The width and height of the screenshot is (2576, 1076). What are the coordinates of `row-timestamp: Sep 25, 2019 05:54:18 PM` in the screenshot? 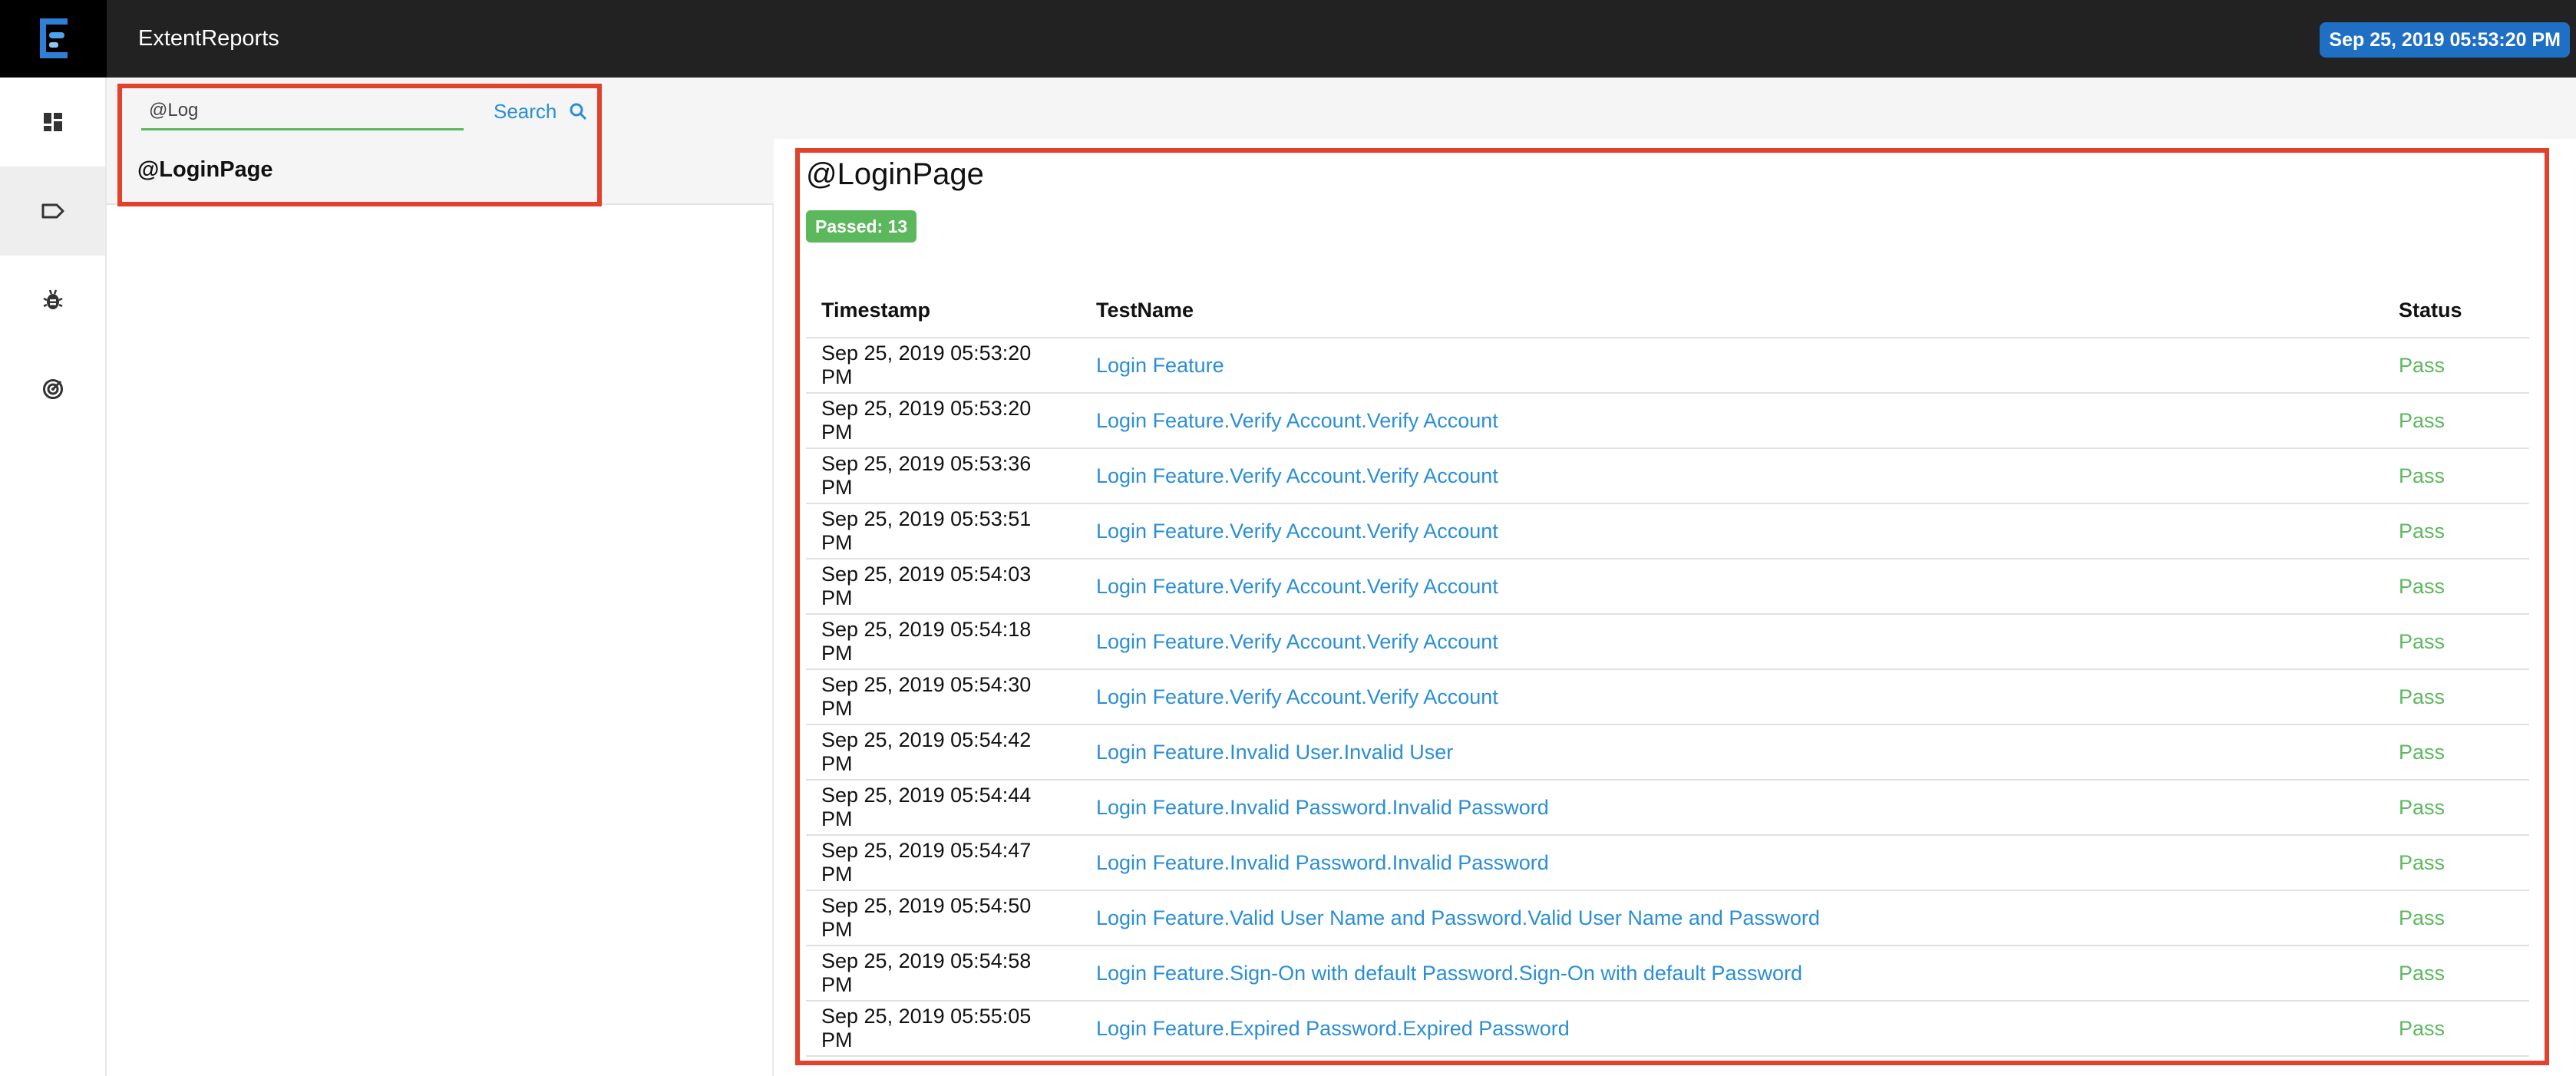 It's located at (943, 642).